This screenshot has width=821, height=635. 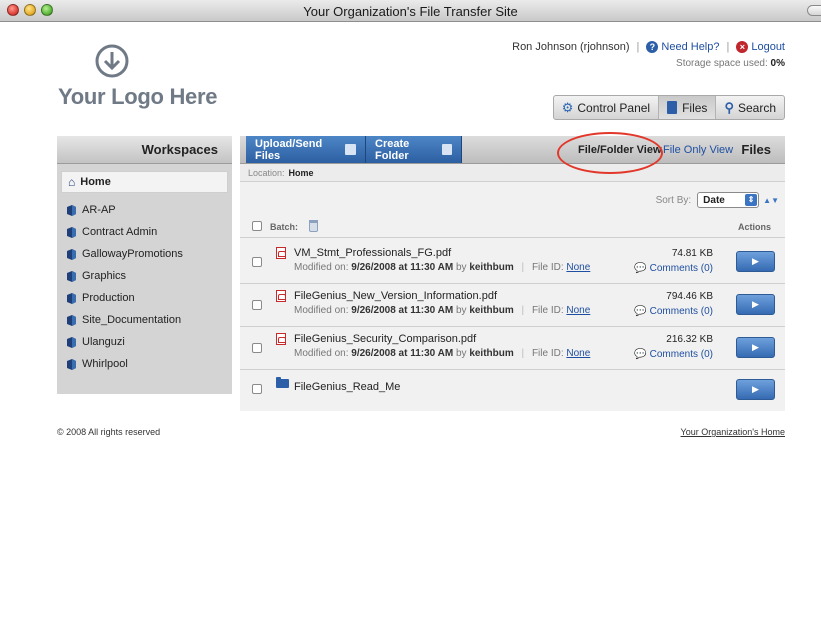 What do you see at coordinates (689, 296) in the screenshot?
I see `file-size: 794.46 KB` at bounding box center [689, 296].